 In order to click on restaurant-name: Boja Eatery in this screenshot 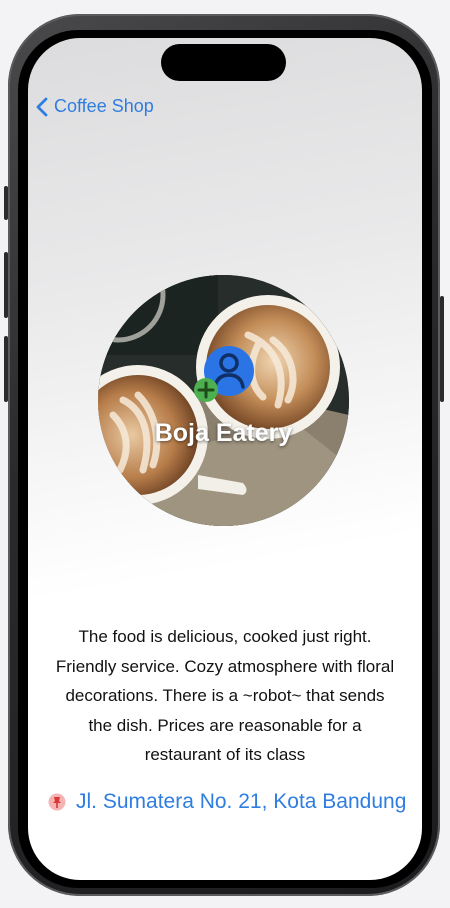, I will do `click(223, 433)`.